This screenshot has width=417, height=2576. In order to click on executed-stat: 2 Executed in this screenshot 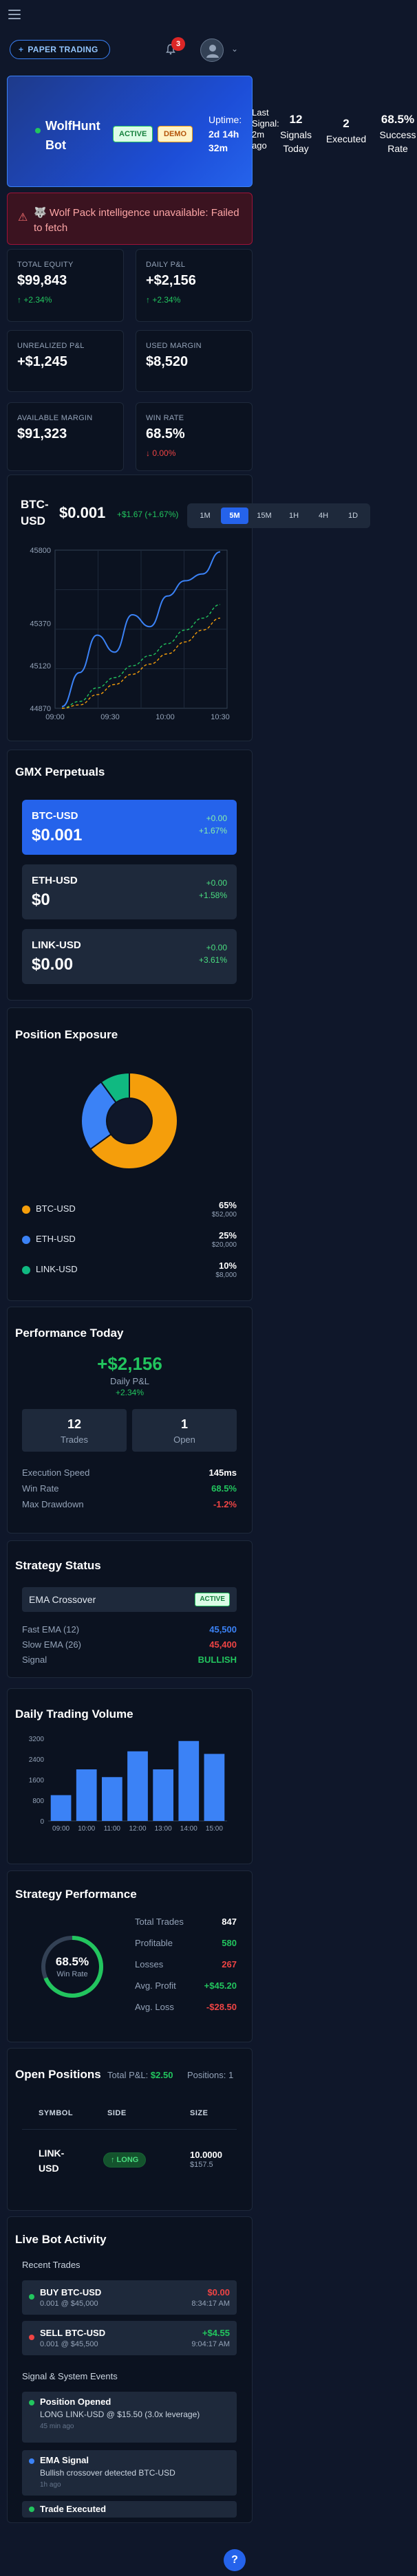, I will do `click(346, 130)`.